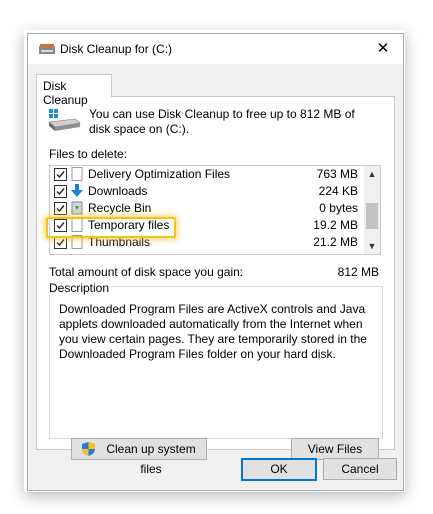 Image resolution: width=433 pixels, height=514 pixels. Describe the element at coordinates (338, 208) in the screenshot. I see `file-size: 0 bytes` at that location.